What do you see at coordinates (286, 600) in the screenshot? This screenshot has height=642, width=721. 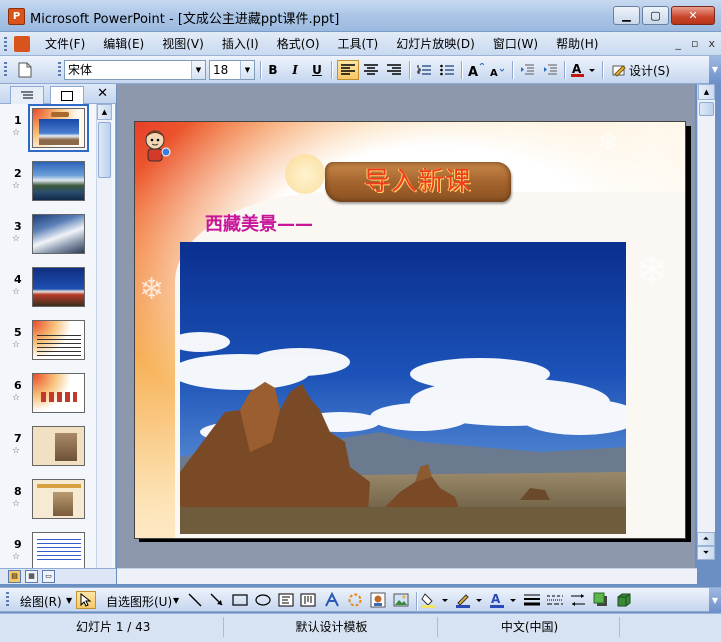 I see `textbox-button` at bounding box center [286, 600].